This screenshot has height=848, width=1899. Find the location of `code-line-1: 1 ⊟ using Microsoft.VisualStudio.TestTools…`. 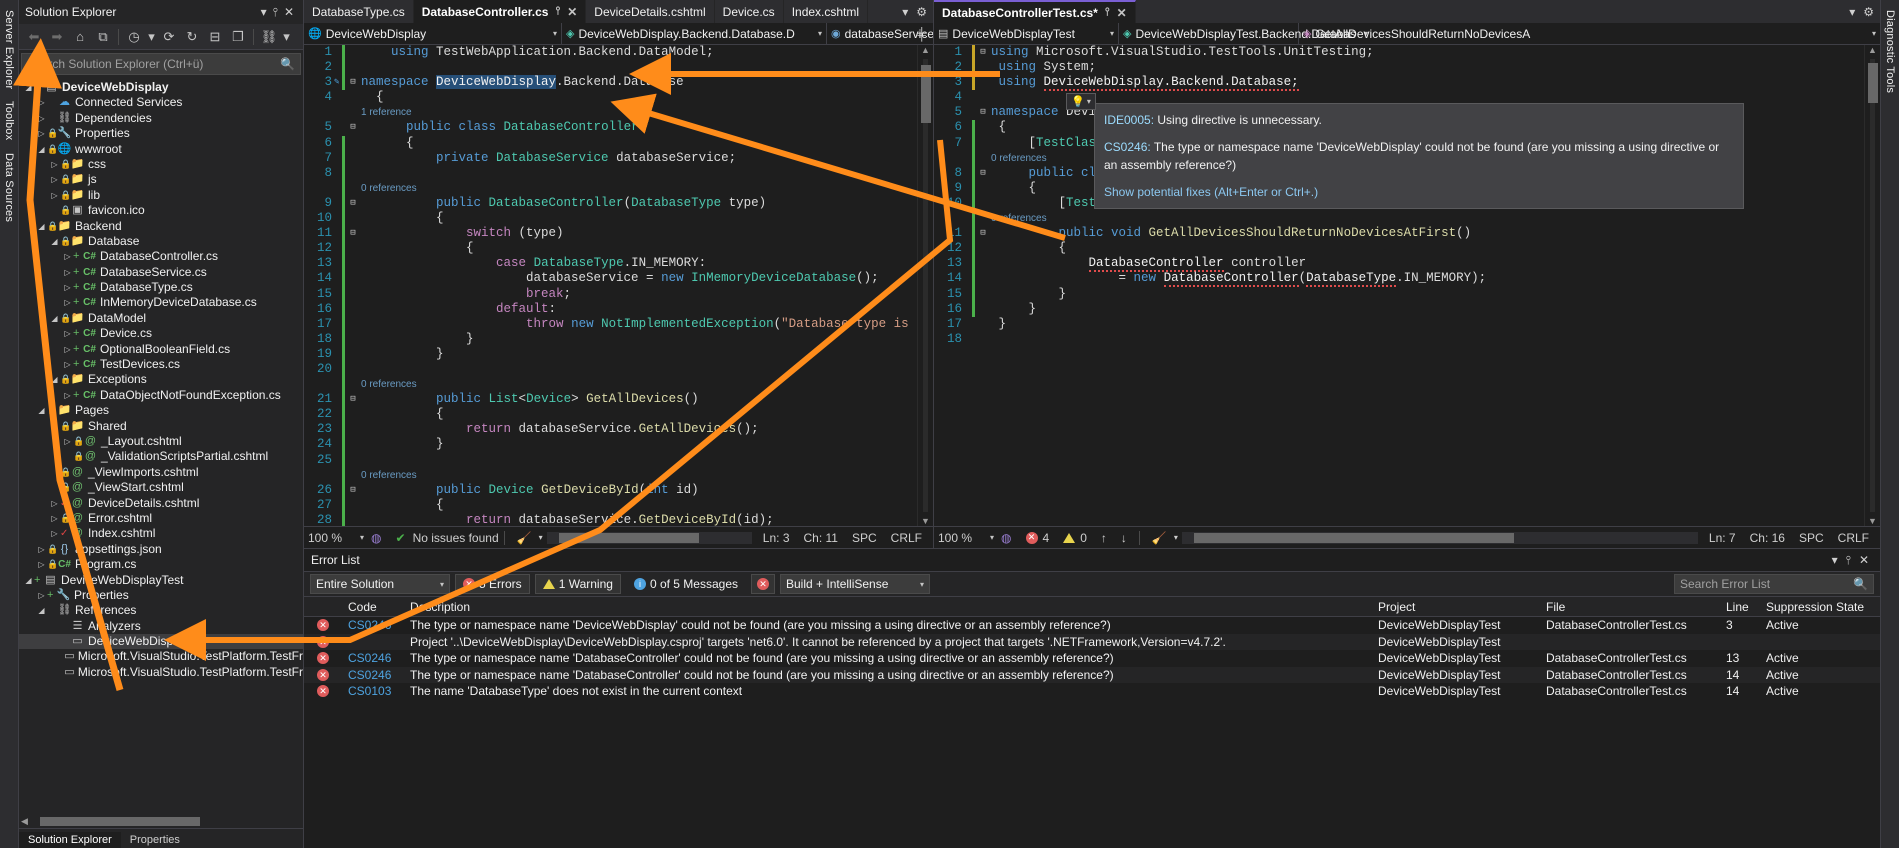

code-line-1: 1 ⊟ using Microsoft.VisualStudio.TestTools… is located at coordinates (1399, 53).